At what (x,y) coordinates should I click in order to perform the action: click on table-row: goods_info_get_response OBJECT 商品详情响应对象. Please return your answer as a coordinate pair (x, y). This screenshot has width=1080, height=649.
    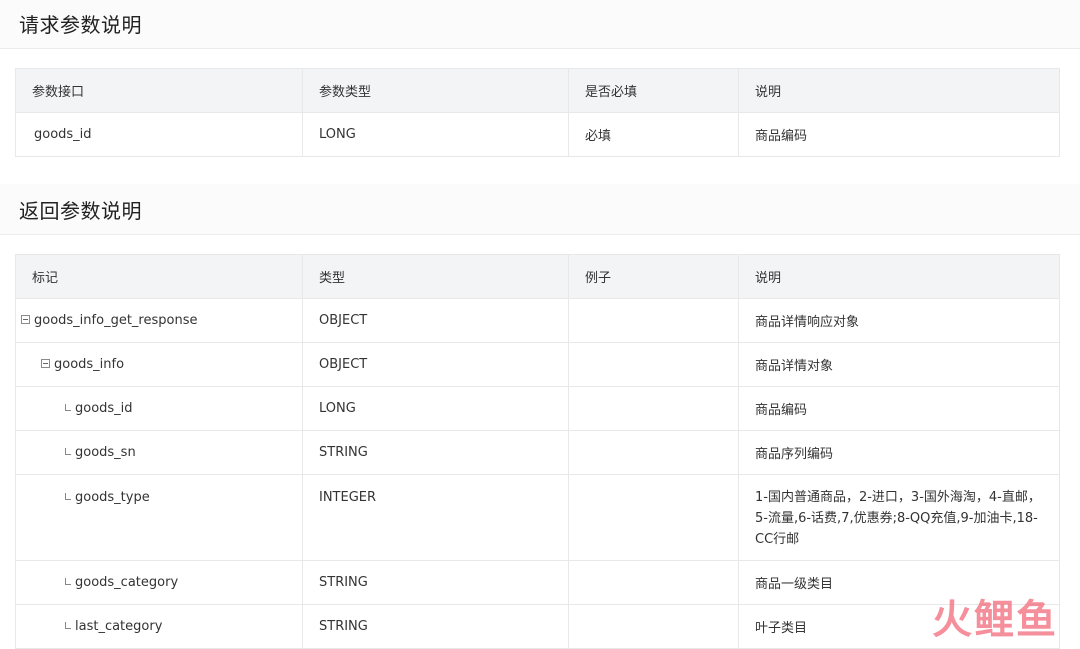
    Looking at the image, I should click on (537, 320).